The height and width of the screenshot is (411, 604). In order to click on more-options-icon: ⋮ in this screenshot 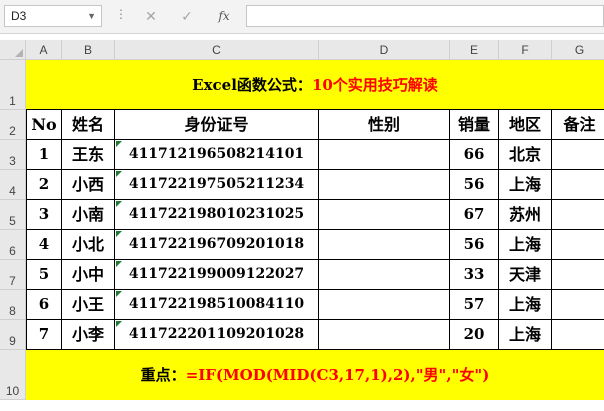, I will do `click(121, 14)`.